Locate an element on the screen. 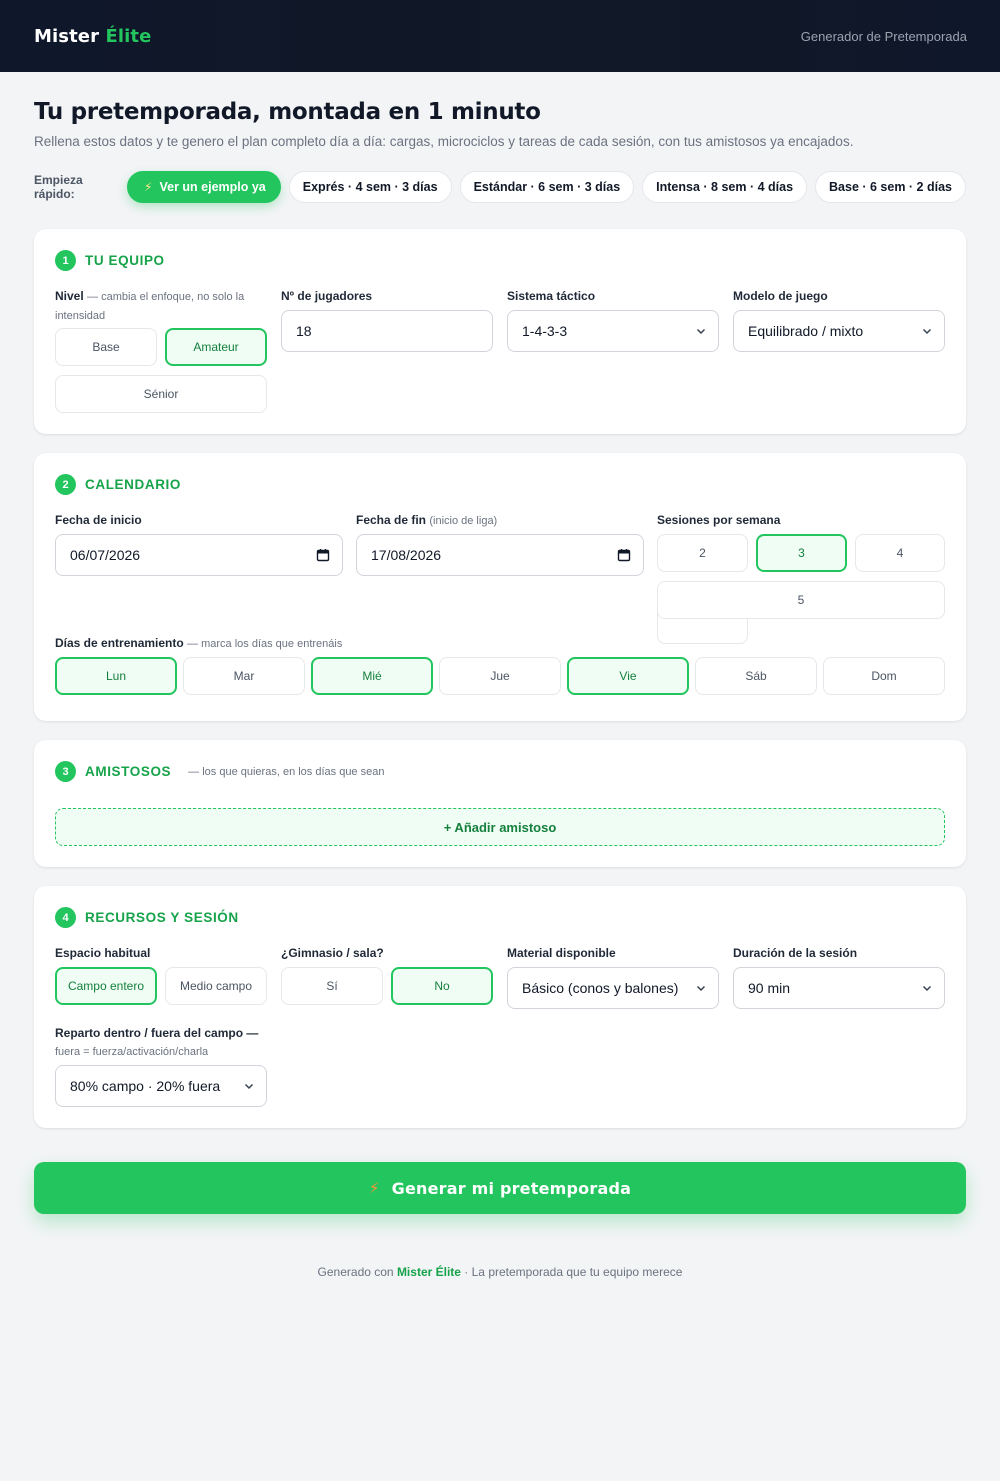 The image size is (1000, 1481). gimnasio-label: ¿Gimnasio / sala? is located at coordinates (332, 953).